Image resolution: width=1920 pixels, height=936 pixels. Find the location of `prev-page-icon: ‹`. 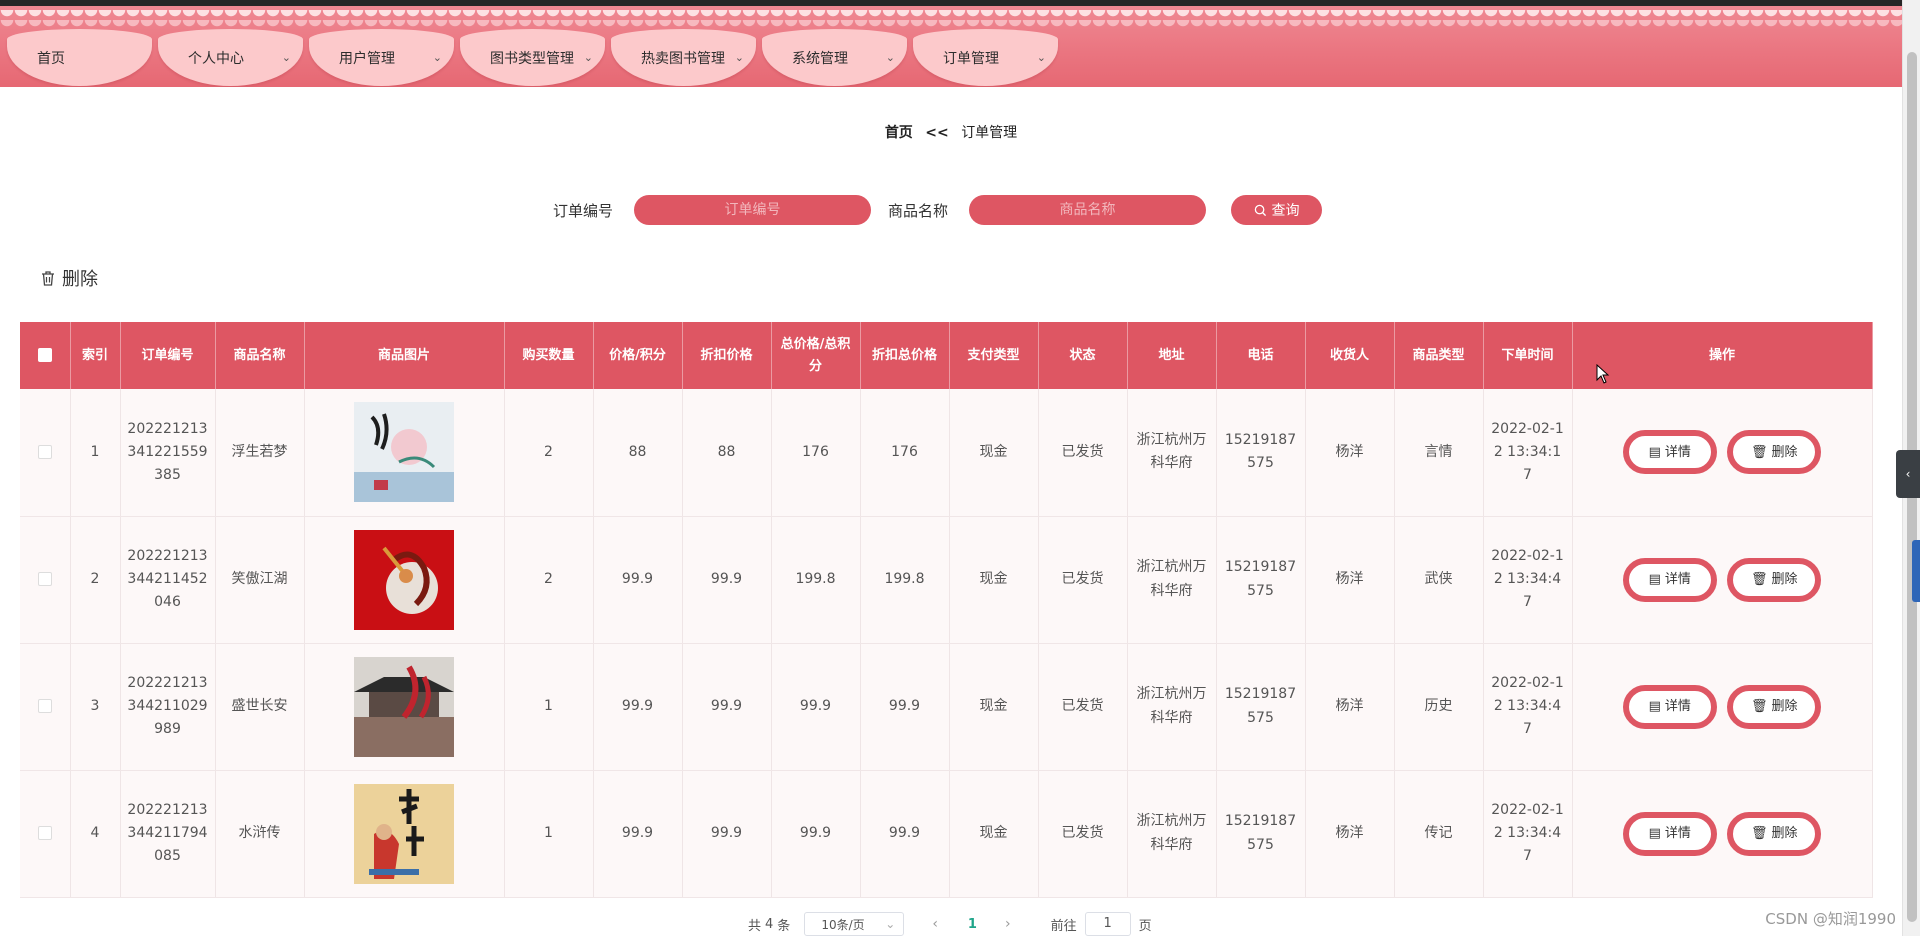

prev-page-icon: ‹ is located at coordinates (935, 924).